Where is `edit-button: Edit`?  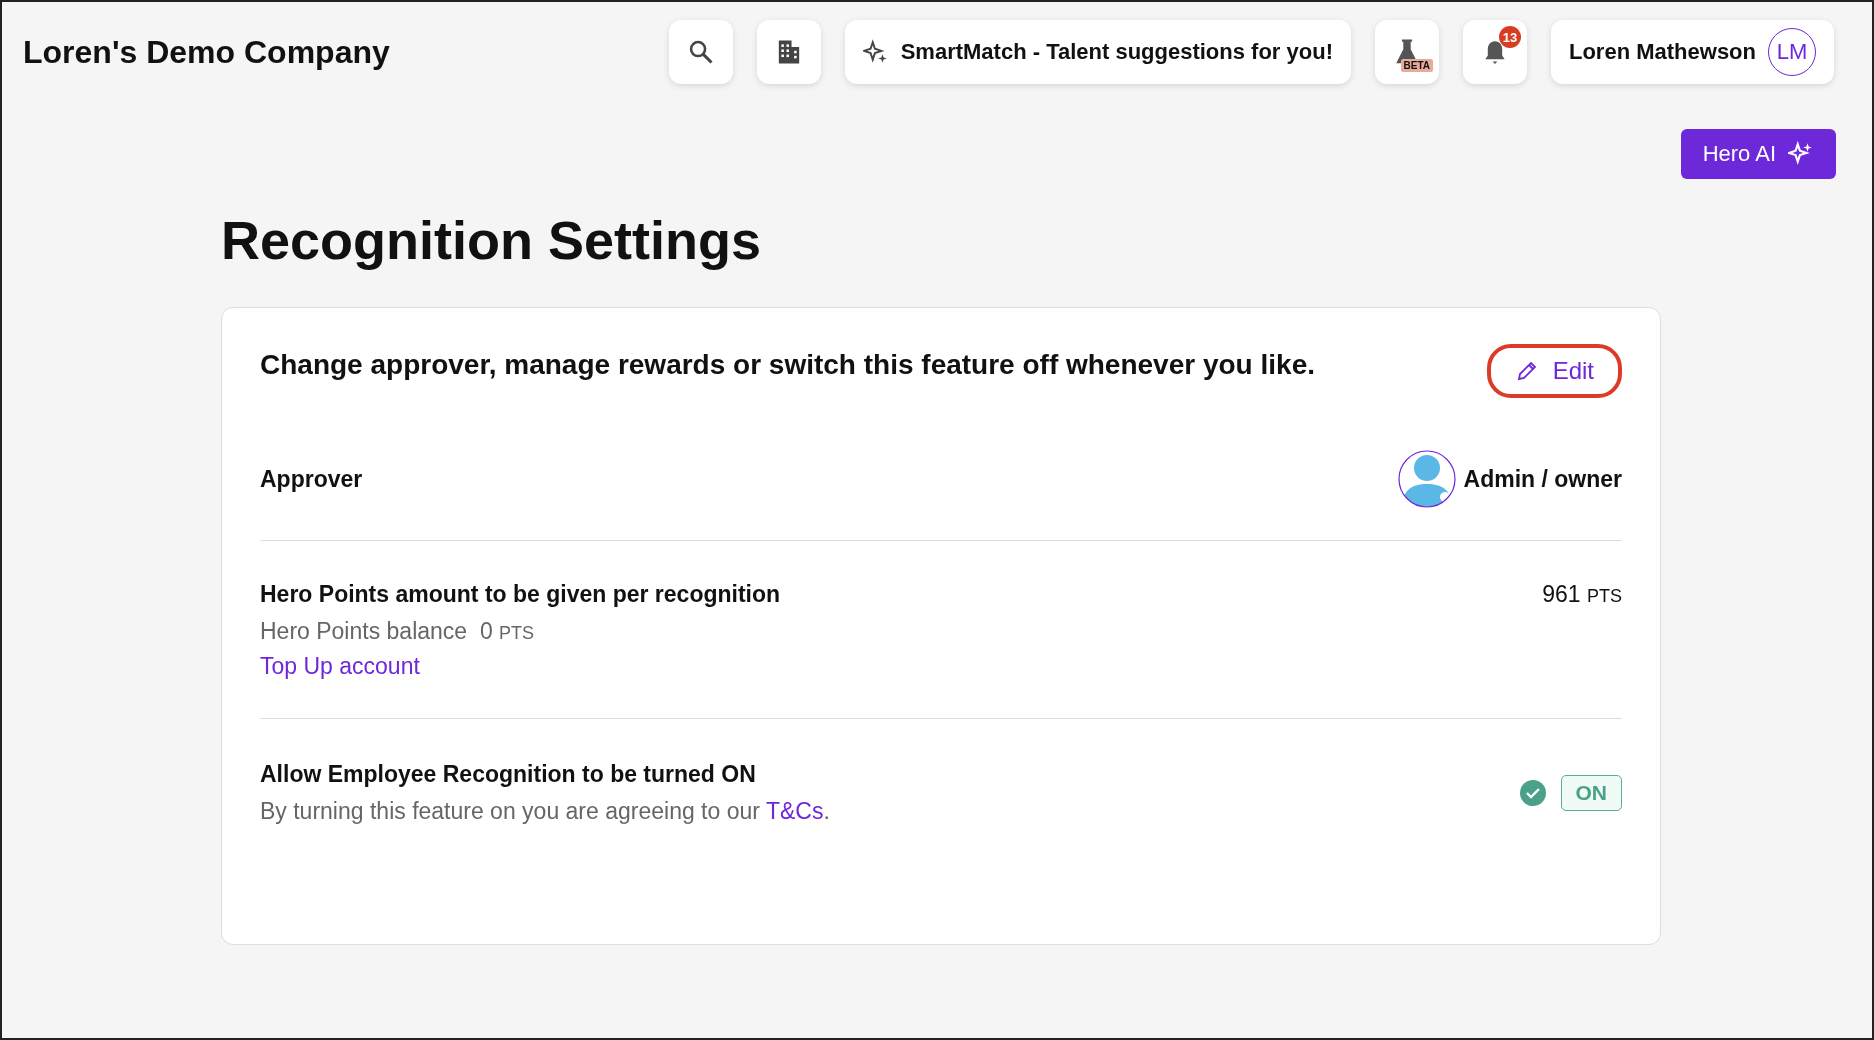 edit-button: Edit is located at coordinates (1554, 371).